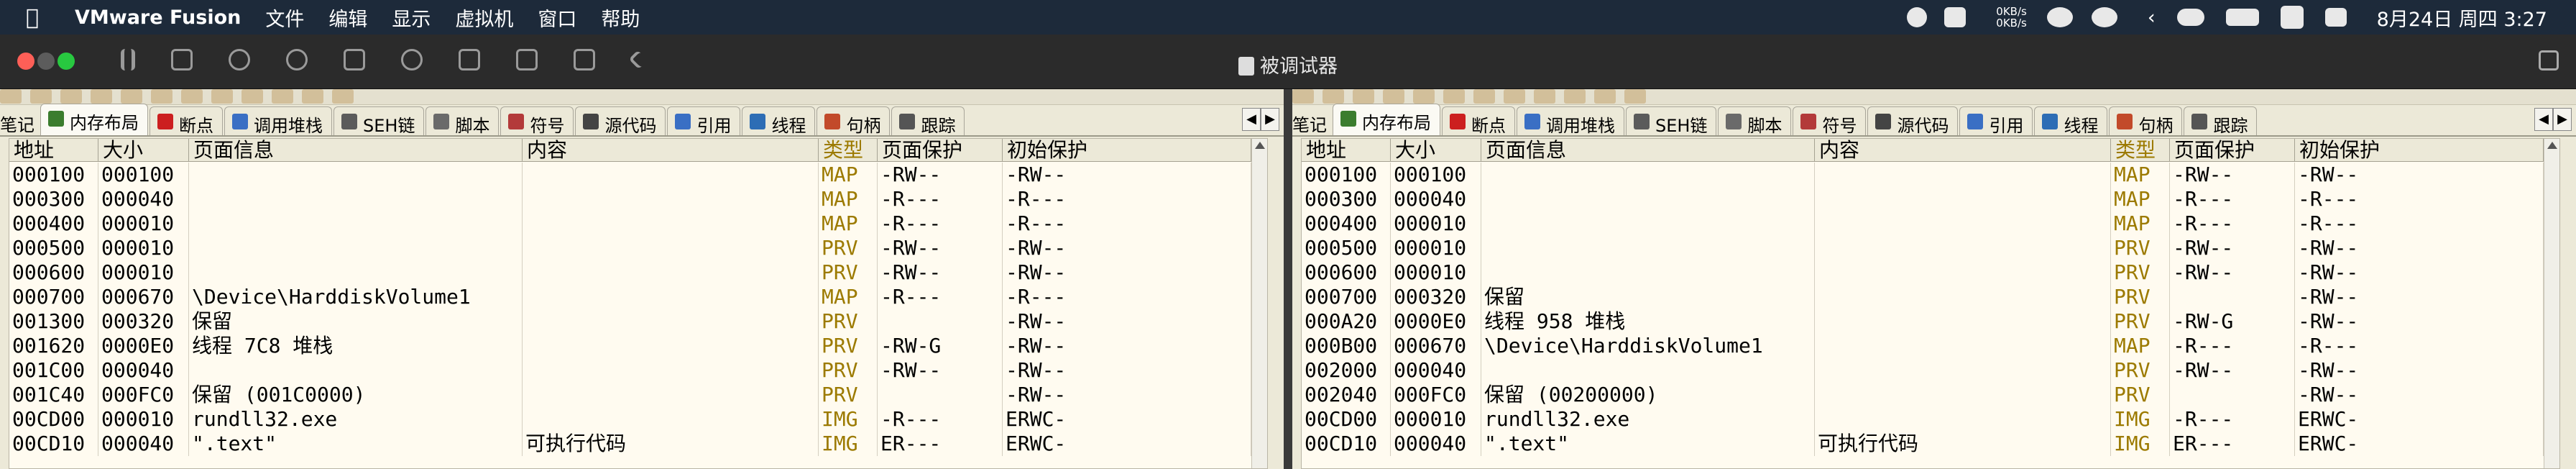 This screenshot has width=2576, height=469. Describe the element at coordinates (347, 18) in the screenshot. I see `menu-edit: 编辑` at that location.